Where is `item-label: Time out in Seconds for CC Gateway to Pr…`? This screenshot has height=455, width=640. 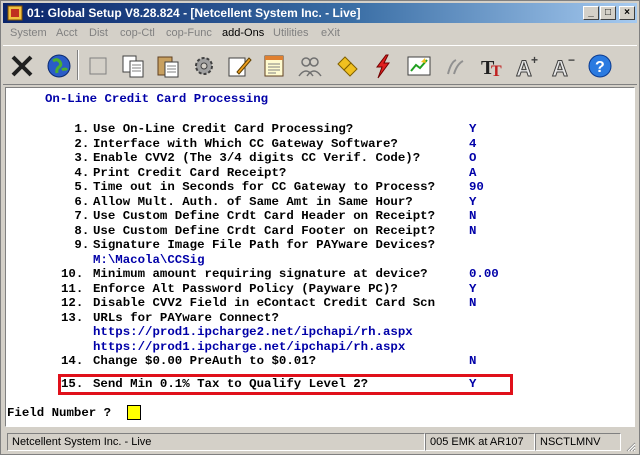
item-label: Time out in Seconds for CC Gateway to Pr… is located at coordinates (264, 187).